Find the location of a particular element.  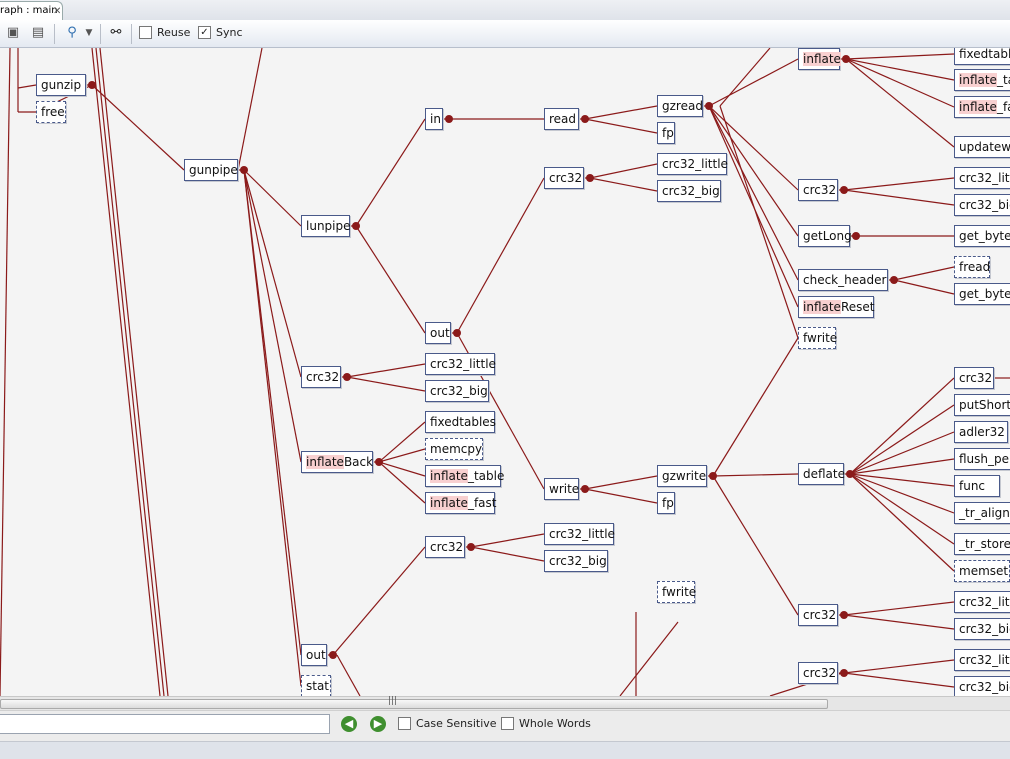

graph-node-getLong: getLong is located at coordinates (825, 236).